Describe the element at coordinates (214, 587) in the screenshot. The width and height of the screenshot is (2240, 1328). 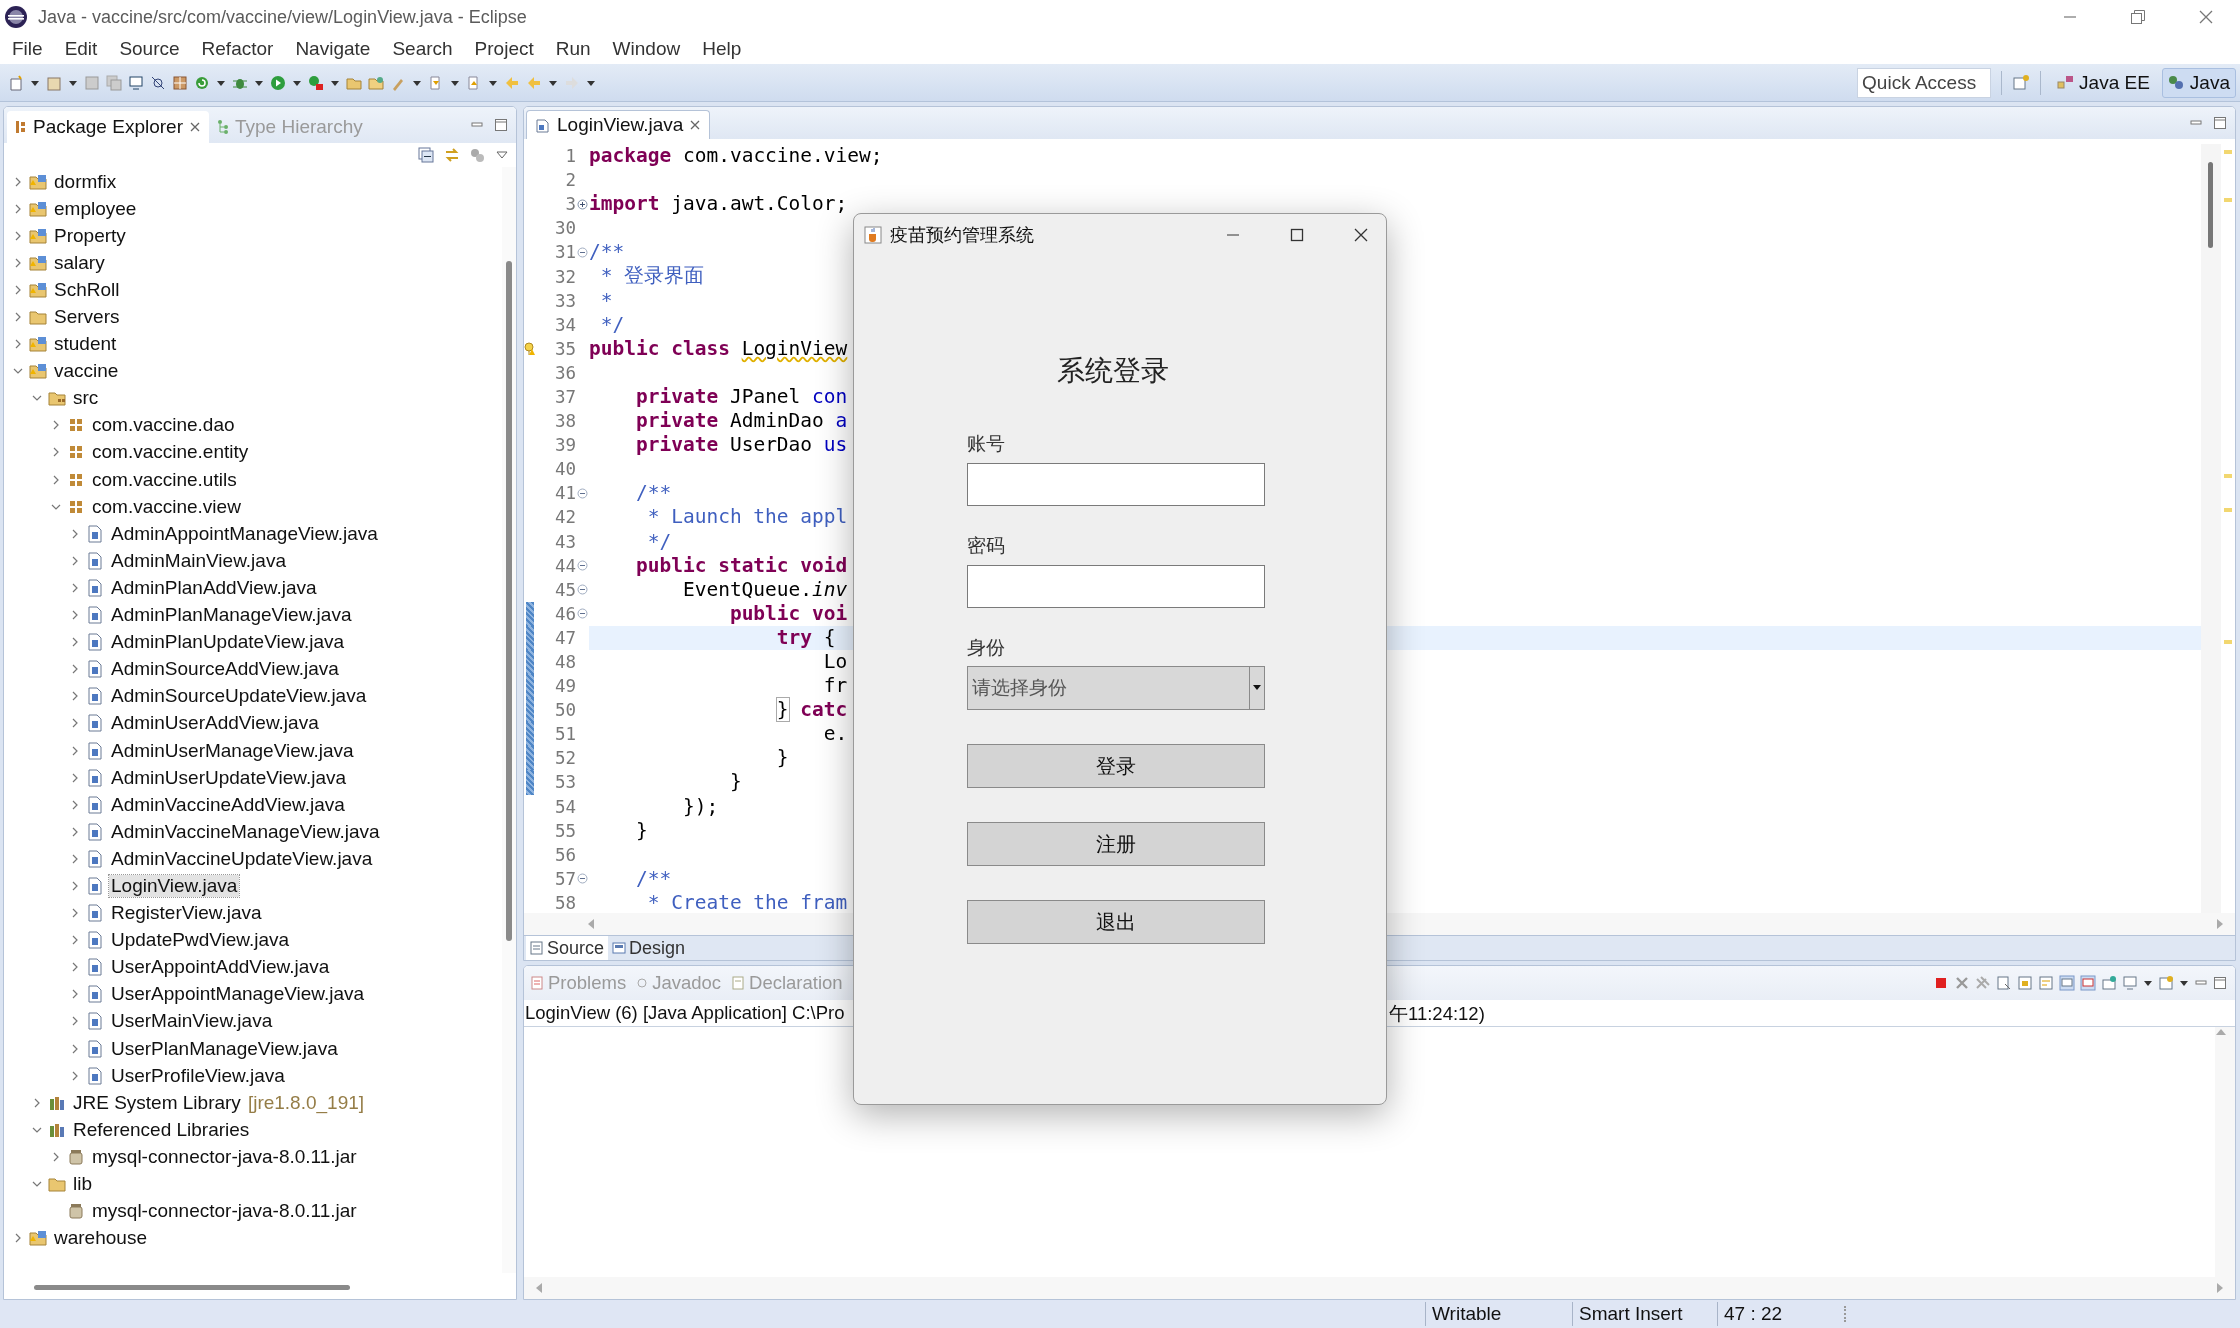
I see `tree-item-label: AdminPlanAddView.java` at that location.